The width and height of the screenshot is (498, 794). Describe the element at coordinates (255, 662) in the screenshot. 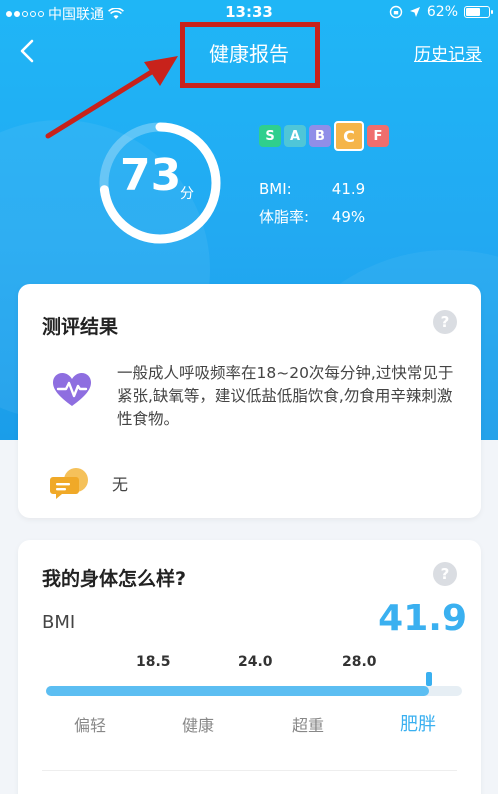

I see `threshold-label: 24.0` at that location.